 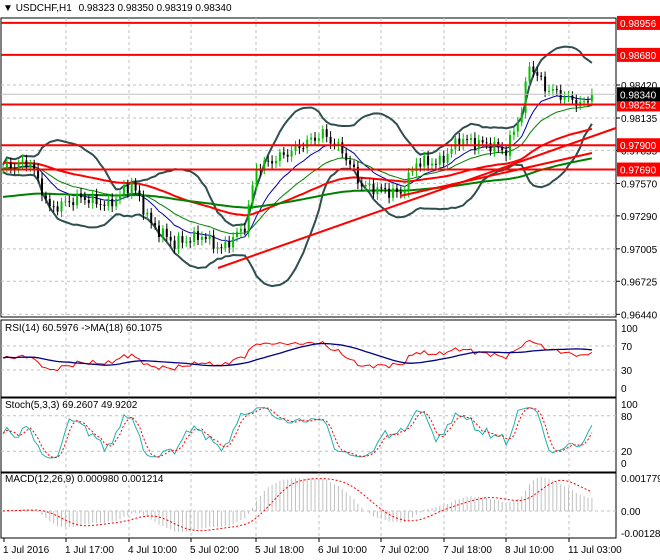 I want to click on ohlc-values: 0.98323 0.98350 0.98319 0.98340, so click(x=155, y=8).